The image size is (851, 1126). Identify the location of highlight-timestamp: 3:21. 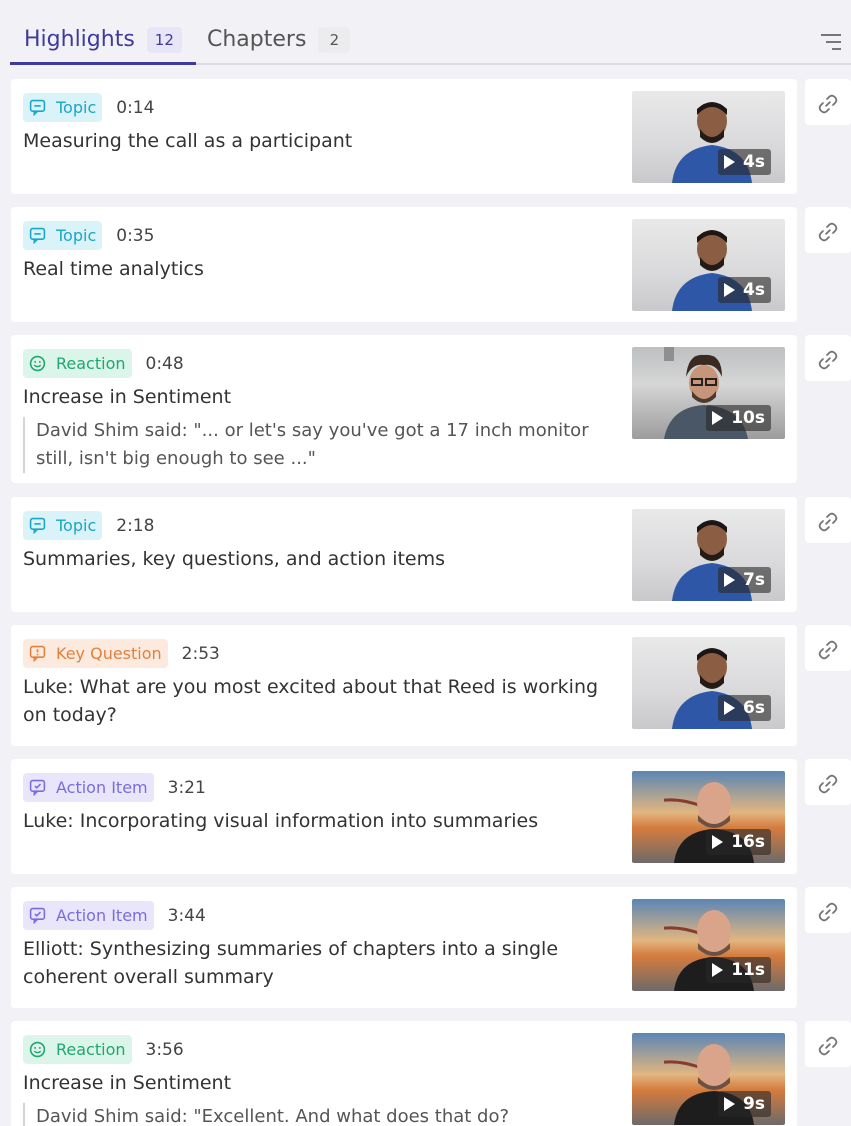
(187, 788).